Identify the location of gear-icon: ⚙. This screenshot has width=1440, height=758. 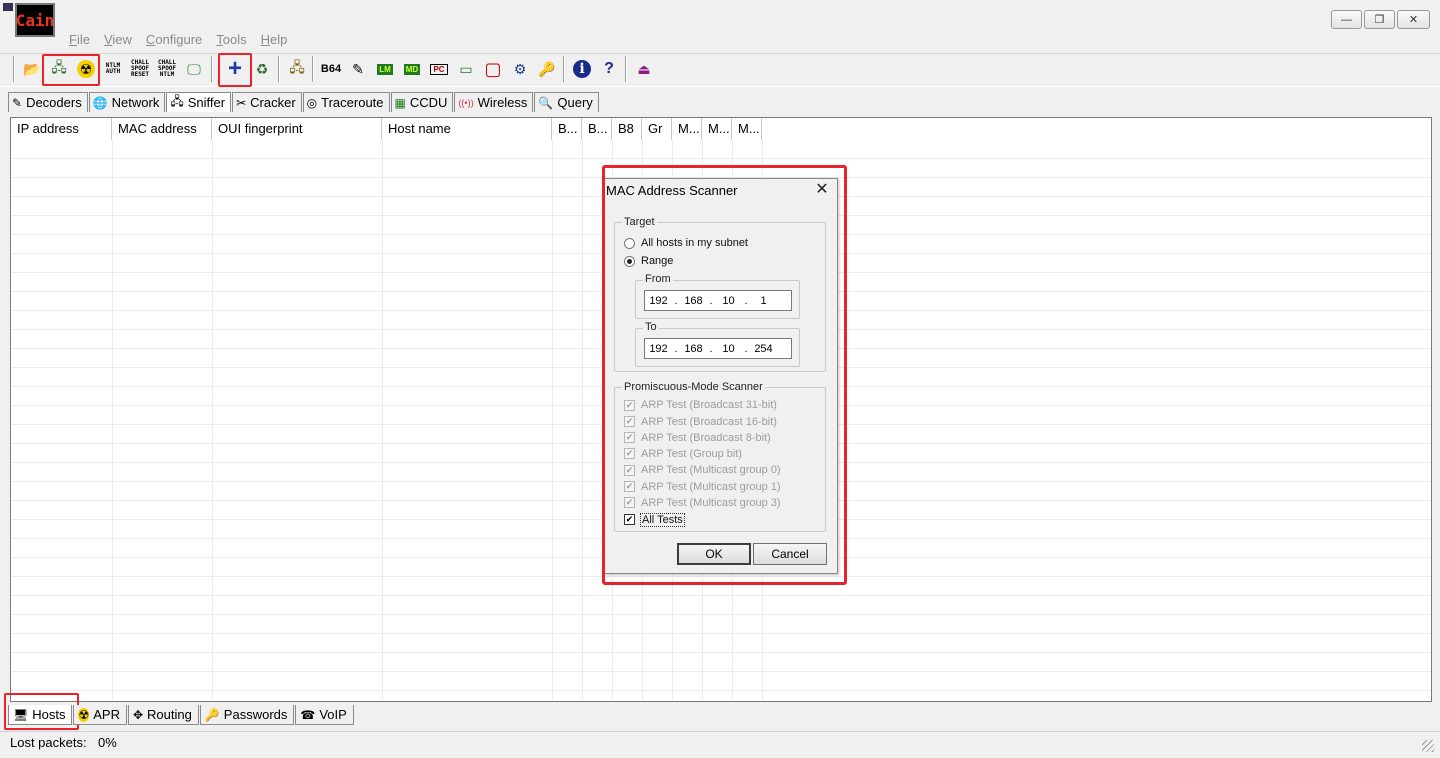
(520, 68).